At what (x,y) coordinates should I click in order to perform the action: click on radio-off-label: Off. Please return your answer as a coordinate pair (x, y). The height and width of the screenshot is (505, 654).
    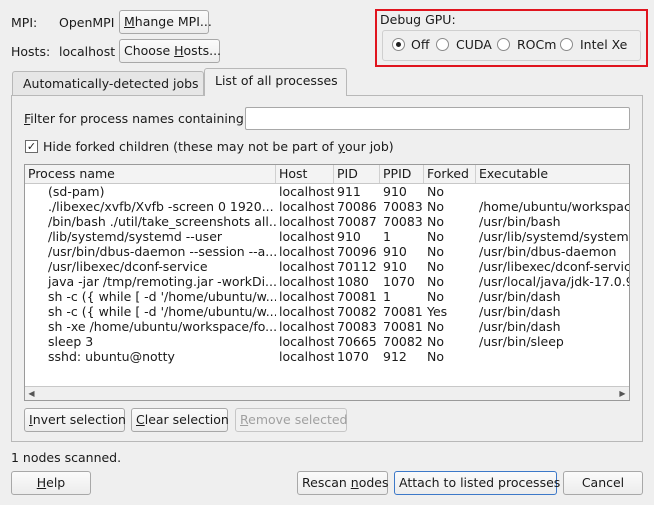
    Looking at the image, I should click on (420, 44).